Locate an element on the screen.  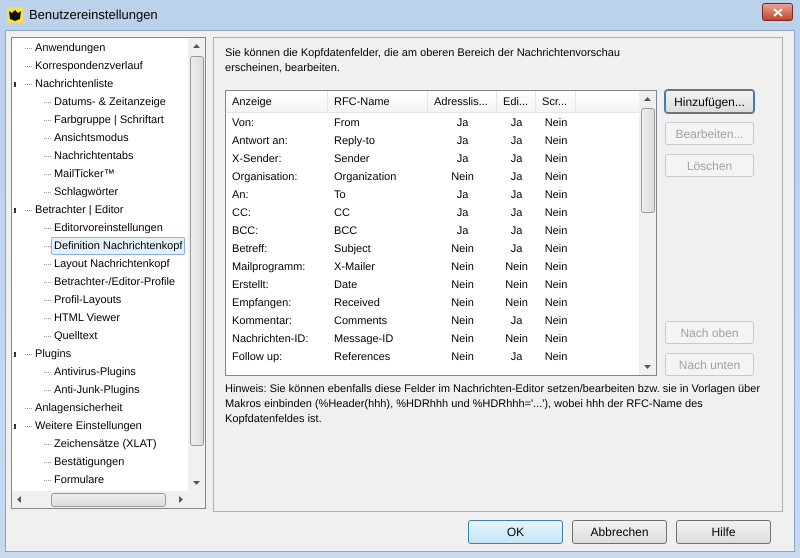
table-cell-text: Nachrichten-ID: is located at coordinates (270, 339).